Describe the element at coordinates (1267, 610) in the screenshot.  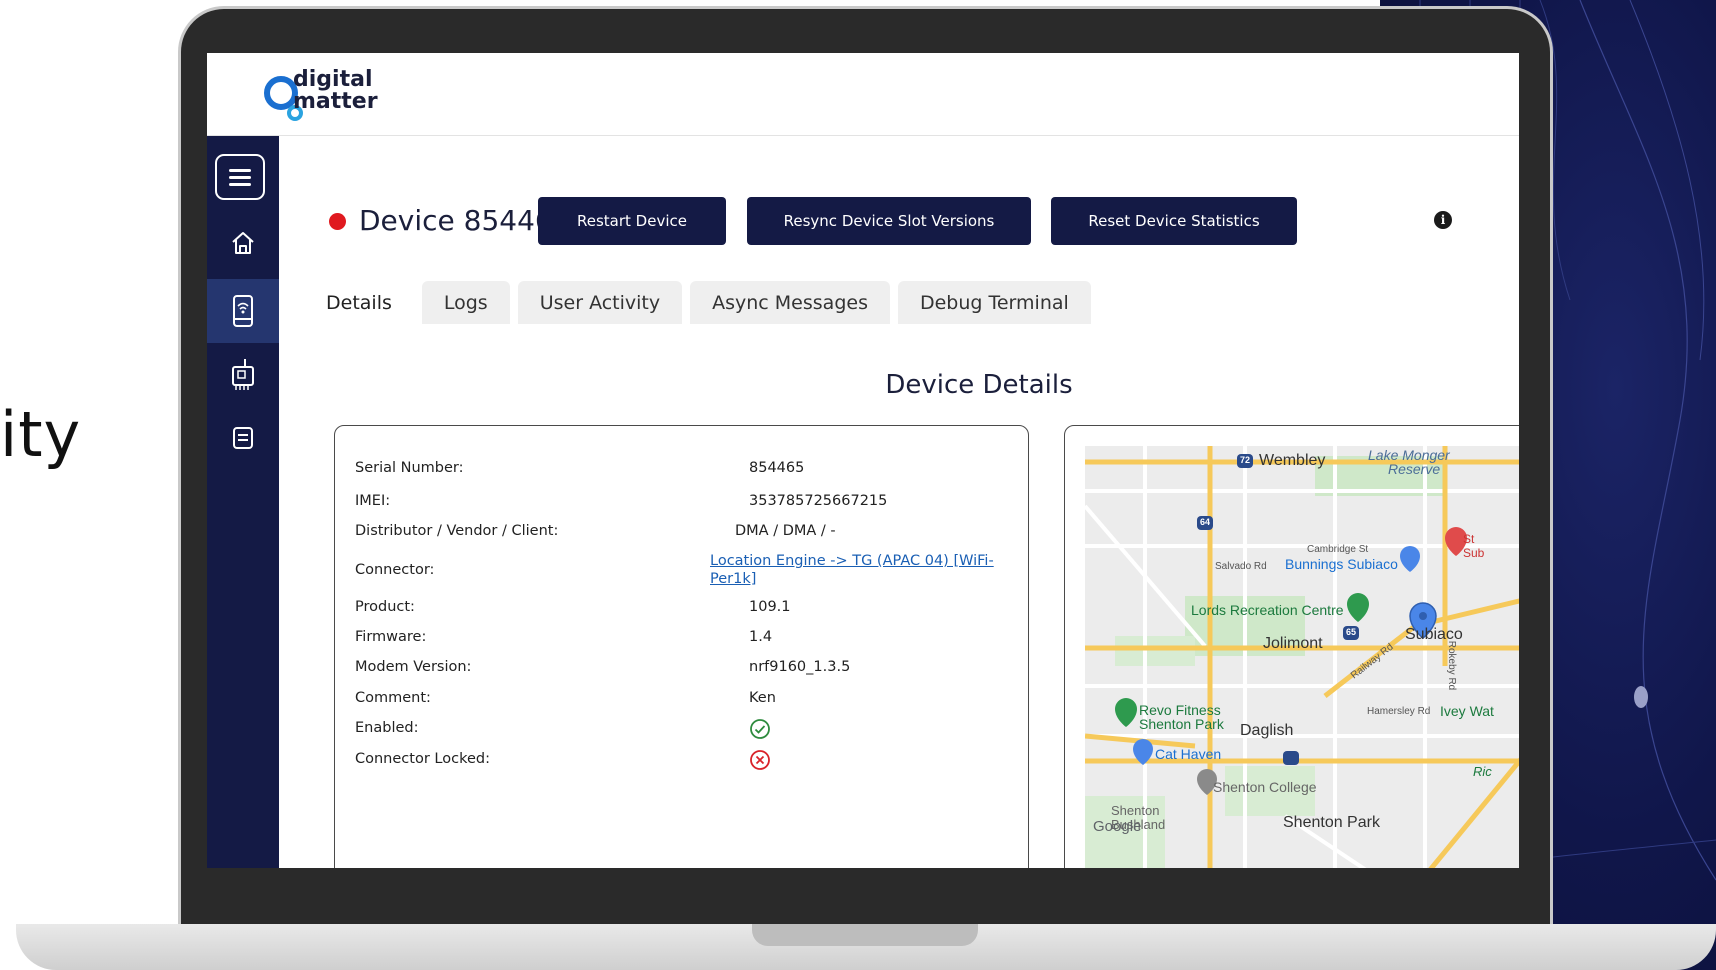
I see `map-label-lords: Lords Recreation Centre` at that location.